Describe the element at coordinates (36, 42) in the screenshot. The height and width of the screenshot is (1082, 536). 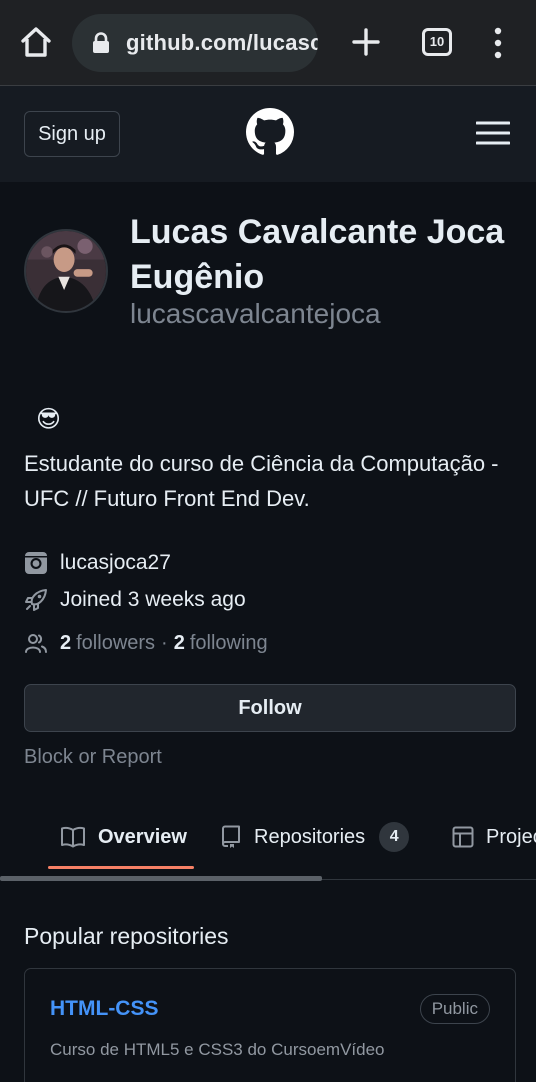
I see `home-icon` at that location.